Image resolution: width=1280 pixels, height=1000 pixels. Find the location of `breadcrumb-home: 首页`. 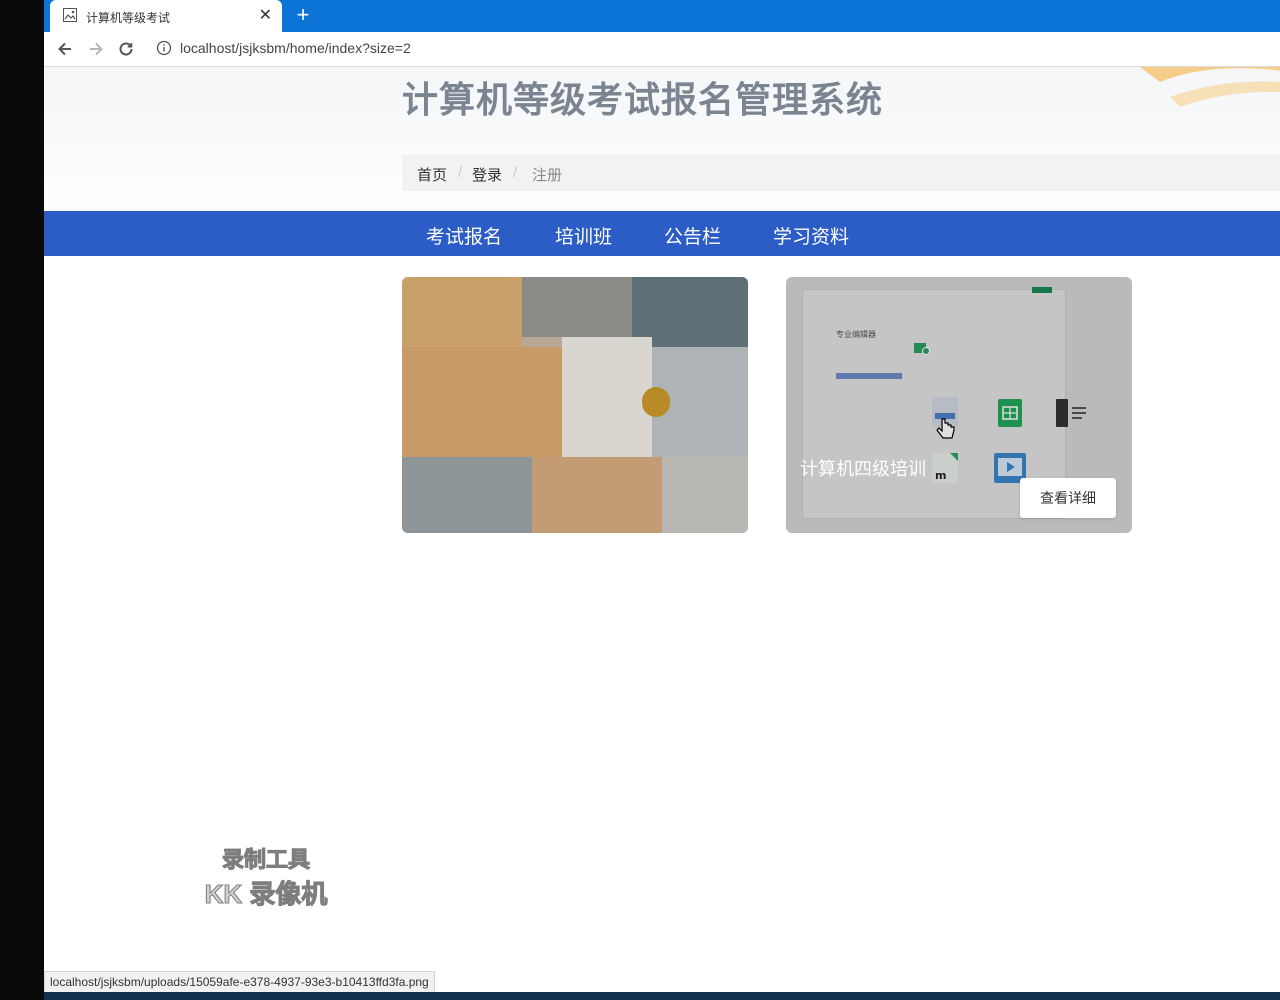

breadcrumb-home: 首页 is located at coordinates (432, 174).